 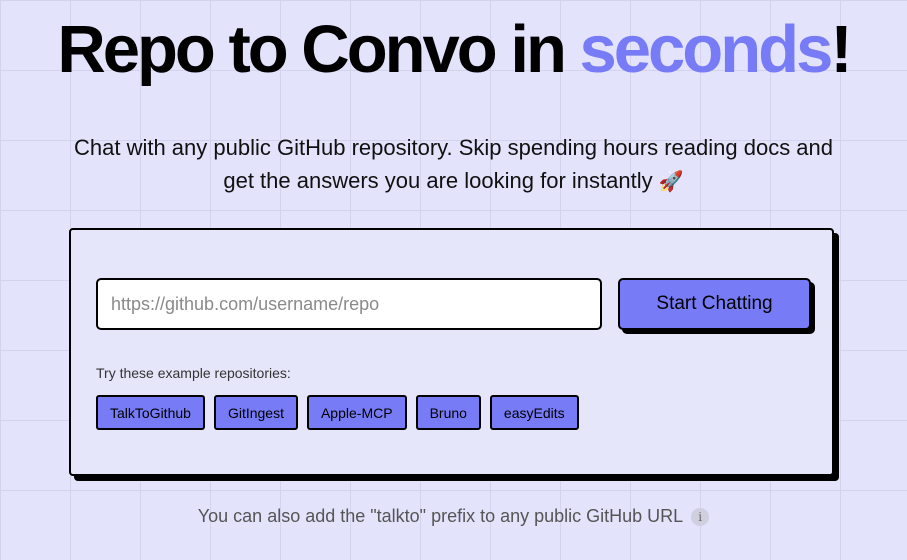 I want to click on example-repo-chip-easyedits: easyEdits, so click(x=534, y=412).